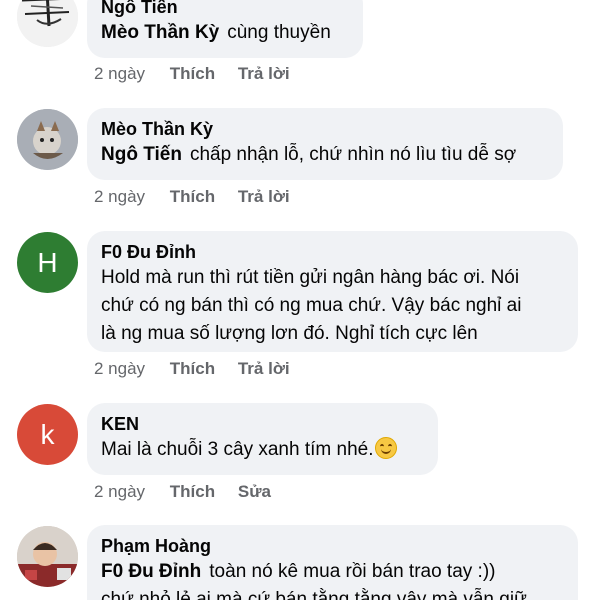 This screenshot has height=600, width=600. I want to click on avatar-letter: k, so click(47, 434).